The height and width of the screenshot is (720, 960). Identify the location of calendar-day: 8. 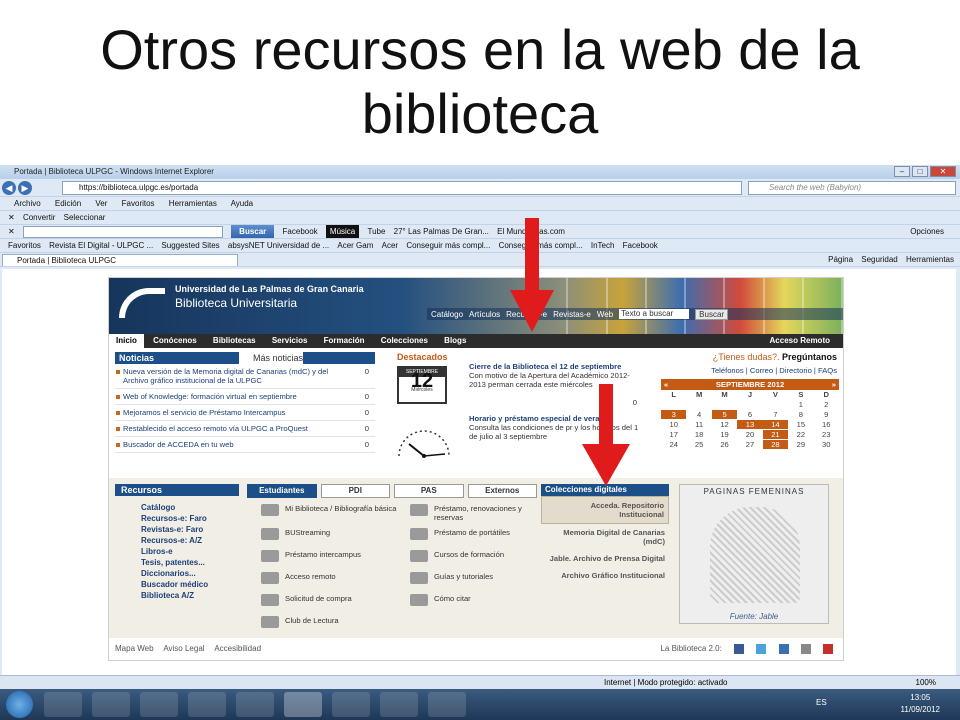
(800, 414).